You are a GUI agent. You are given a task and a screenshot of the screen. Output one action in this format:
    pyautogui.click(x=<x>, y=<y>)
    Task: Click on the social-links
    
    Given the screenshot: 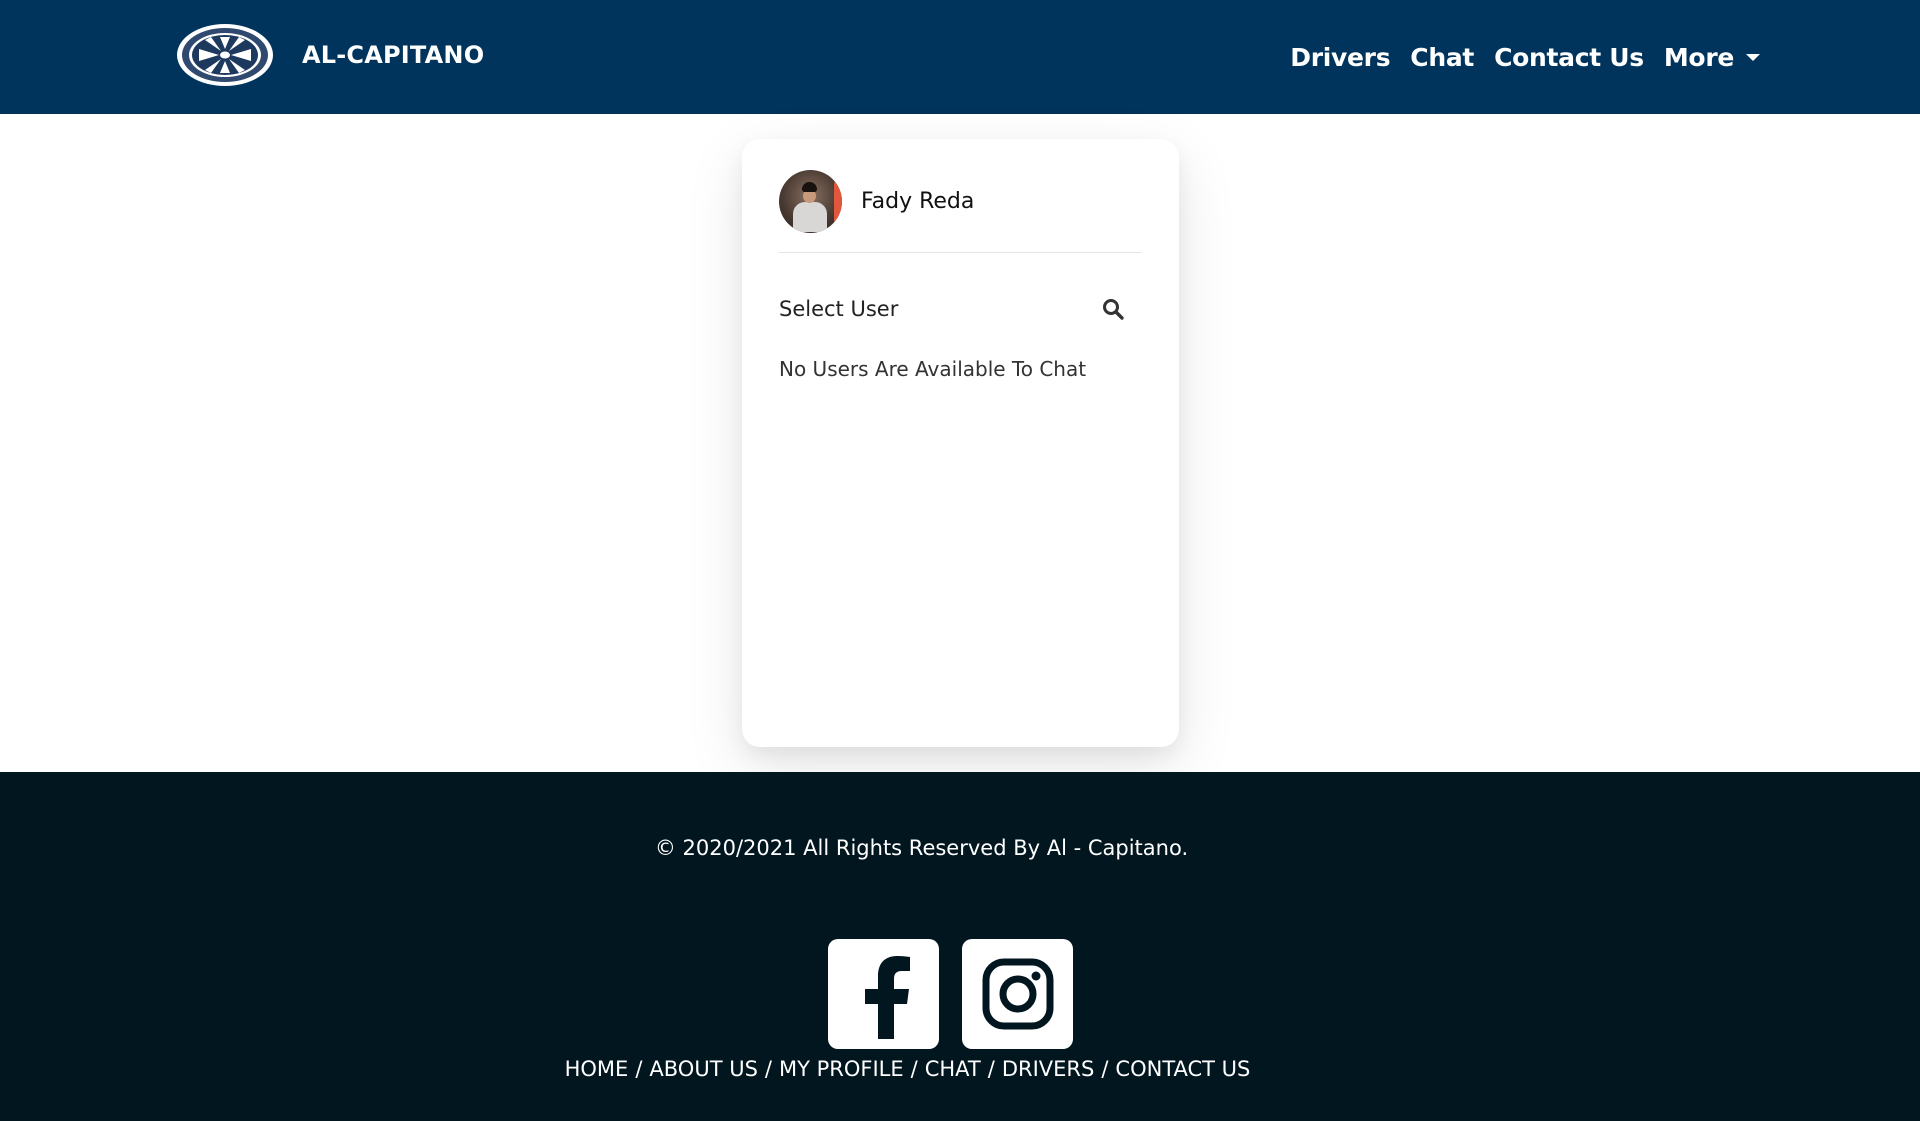 What is the action you would take?
    pyautogui.click(x=950, y=994)
    